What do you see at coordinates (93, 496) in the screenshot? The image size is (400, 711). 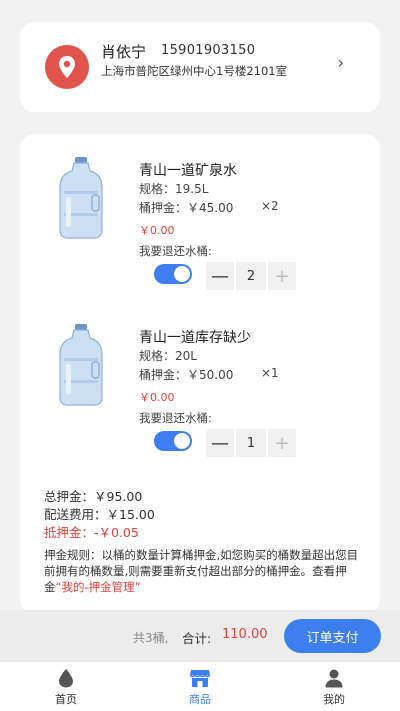 I see `total-deposit: 总押金：￥95.00` at bounding box center [93, 496].